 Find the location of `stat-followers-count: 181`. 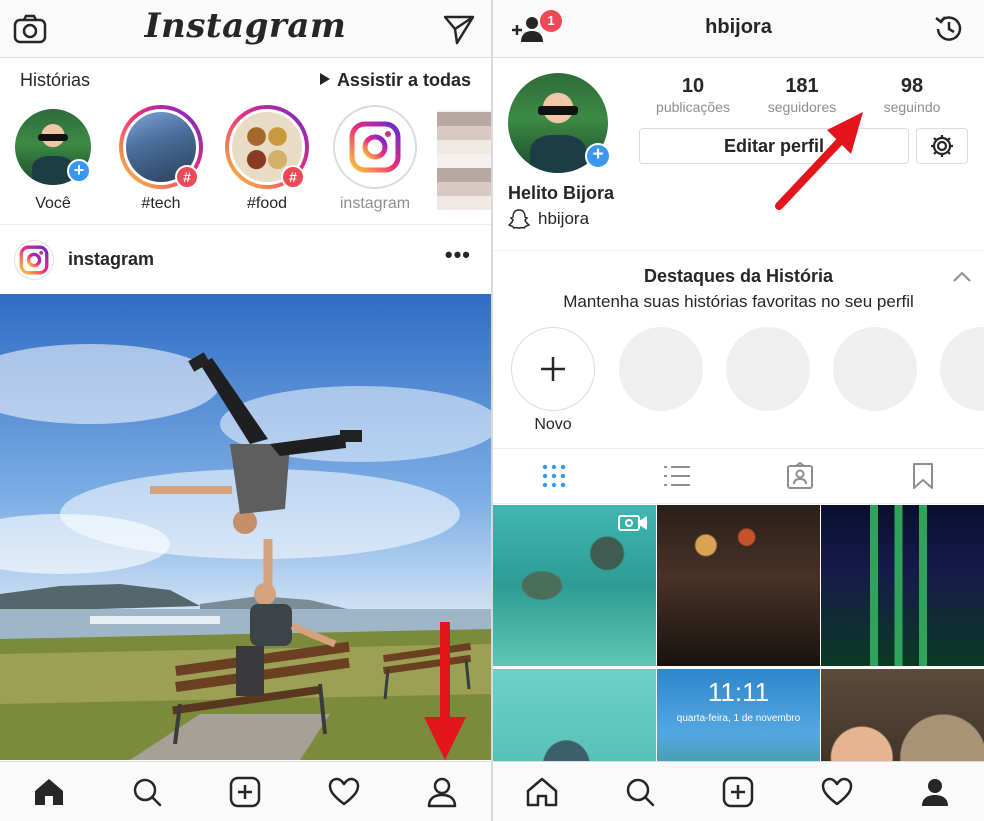

stat-followers-count: 181 is located at coordinates (802, 86).